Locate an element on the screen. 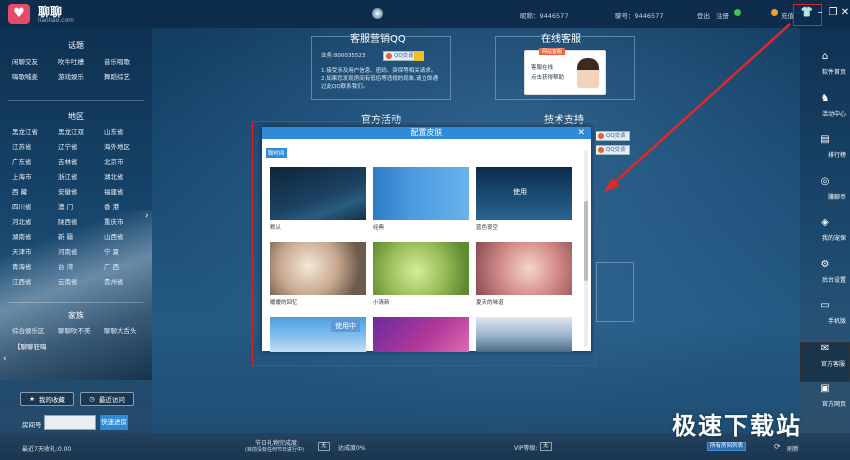 The image size is (850, 460). online-status-icon is located at coordinates (737, 12).